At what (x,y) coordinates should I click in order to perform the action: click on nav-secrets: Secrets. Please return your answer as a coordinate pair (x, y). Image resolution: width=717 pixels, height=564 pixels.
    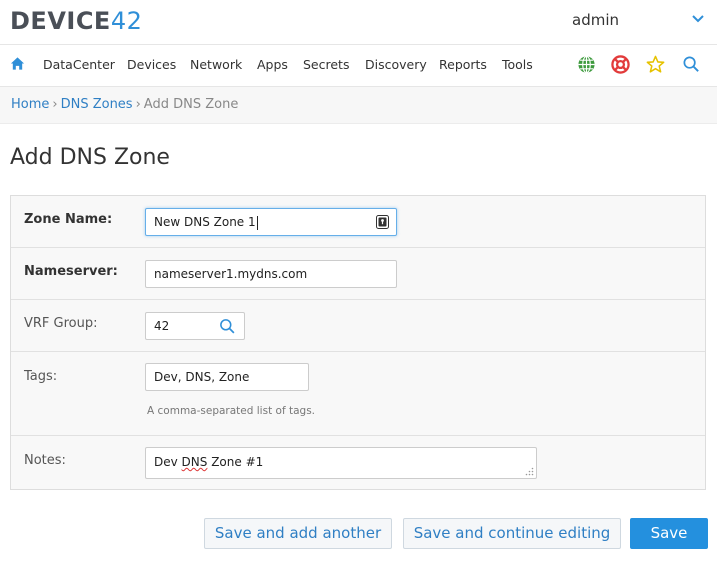
    Looking at the image, I should click on (326, 64).